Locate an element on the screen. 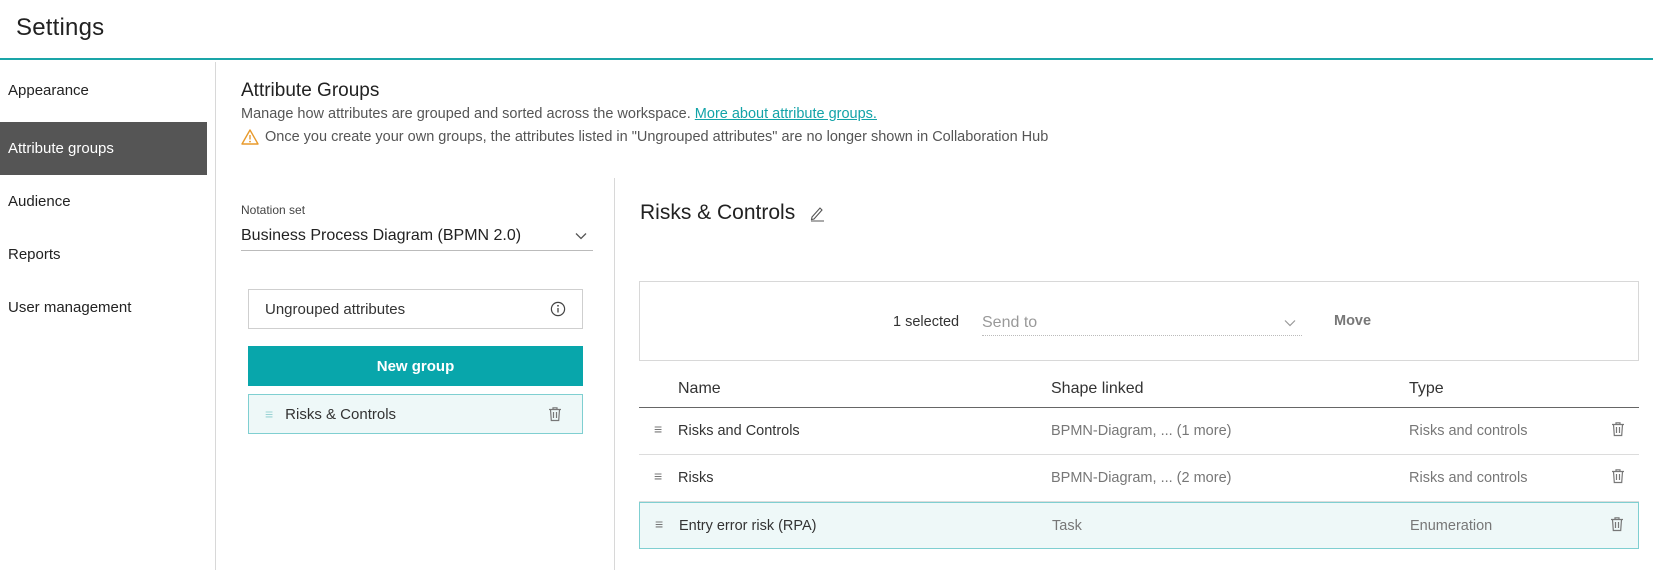  group-title: Risks & Controls is located at coordinates (732, 213).